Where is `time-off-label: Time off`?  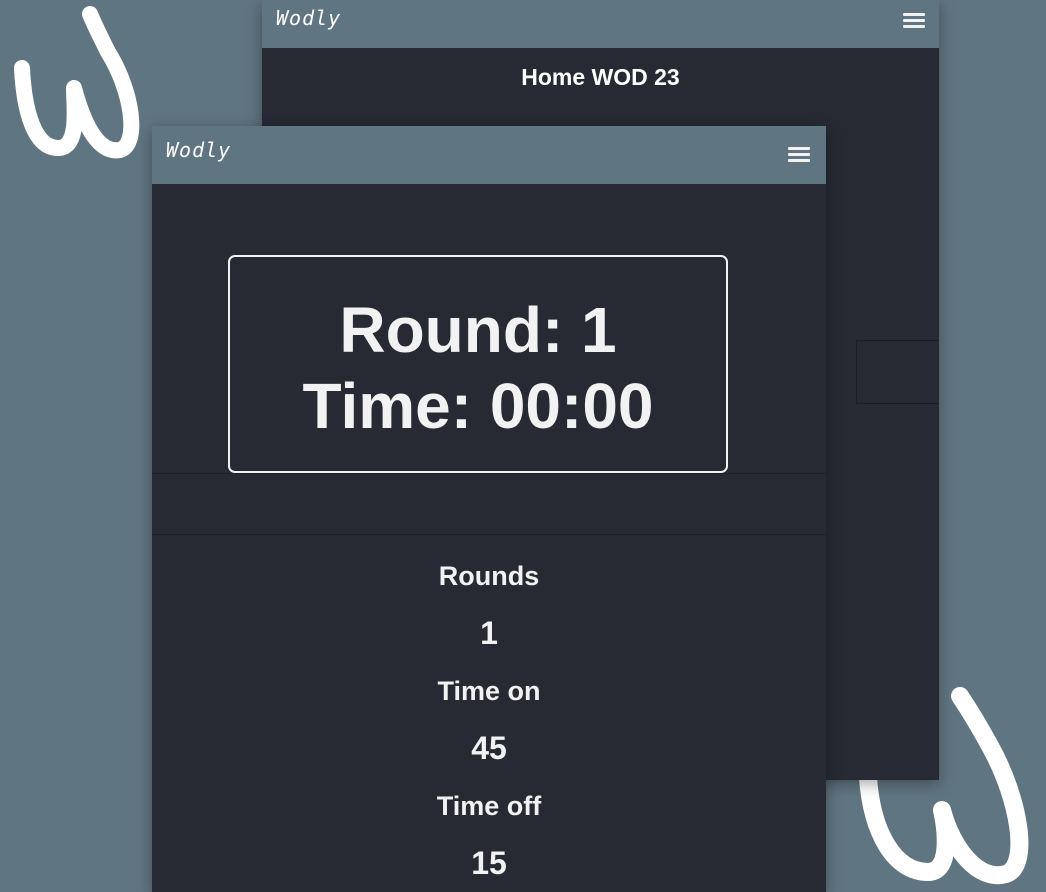 time-off-label: Time off is located at coordinates (489, 806).